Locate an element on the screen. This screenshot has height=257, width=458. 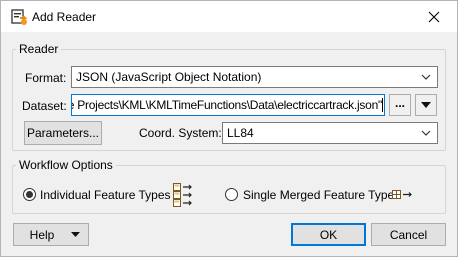
cancel-button-label: Cancel is located at coordinates (408, 234).